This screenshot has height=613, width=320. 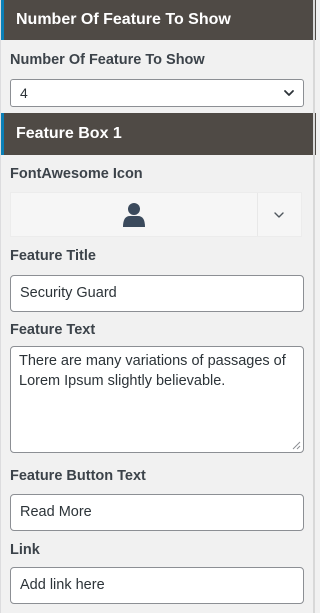 I want to click on feature-box-section-header: Feature Box 1, so click(x=158, y=134).